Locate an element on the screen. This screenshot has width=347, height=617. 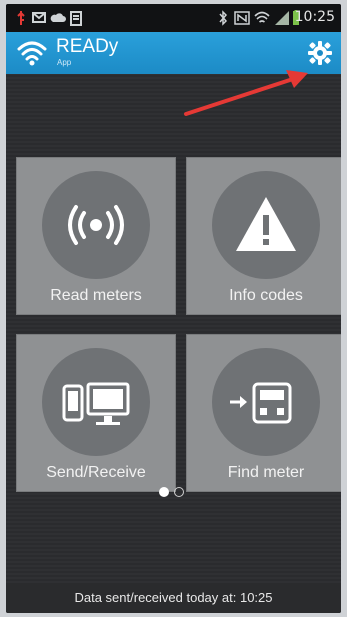
clipboard-icon is located at coordinates (76, 18).